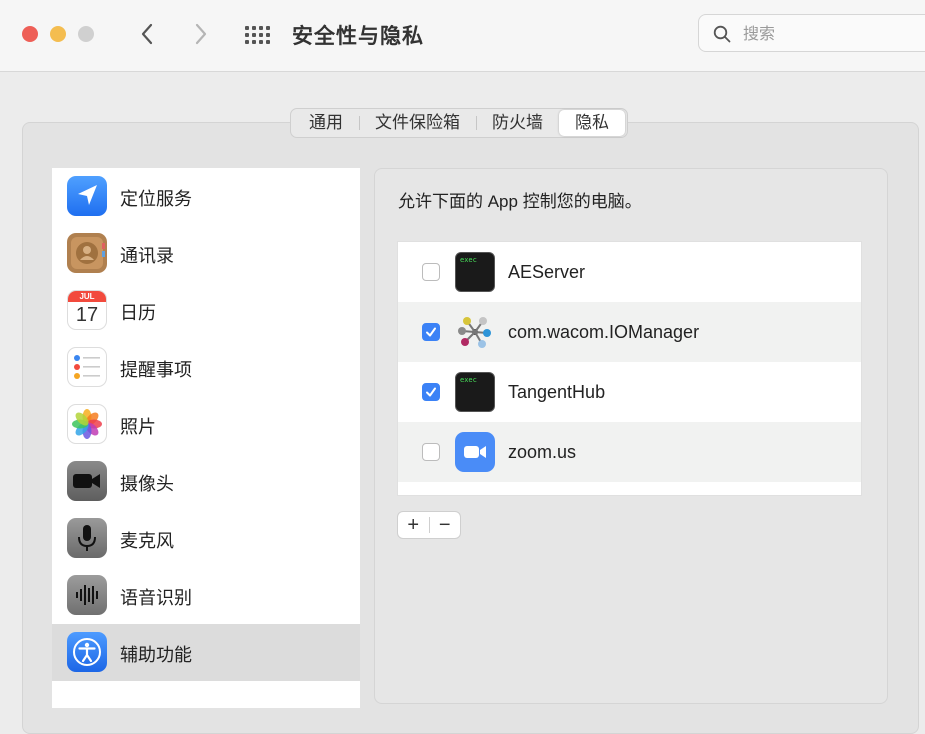 Image resolution: width=925 pixels, height=734 pixels. What do you see at coordinates (517, 123) in the screenshot?
I see `tab-firewall: 防火墙` at bounding box center [517, 123].